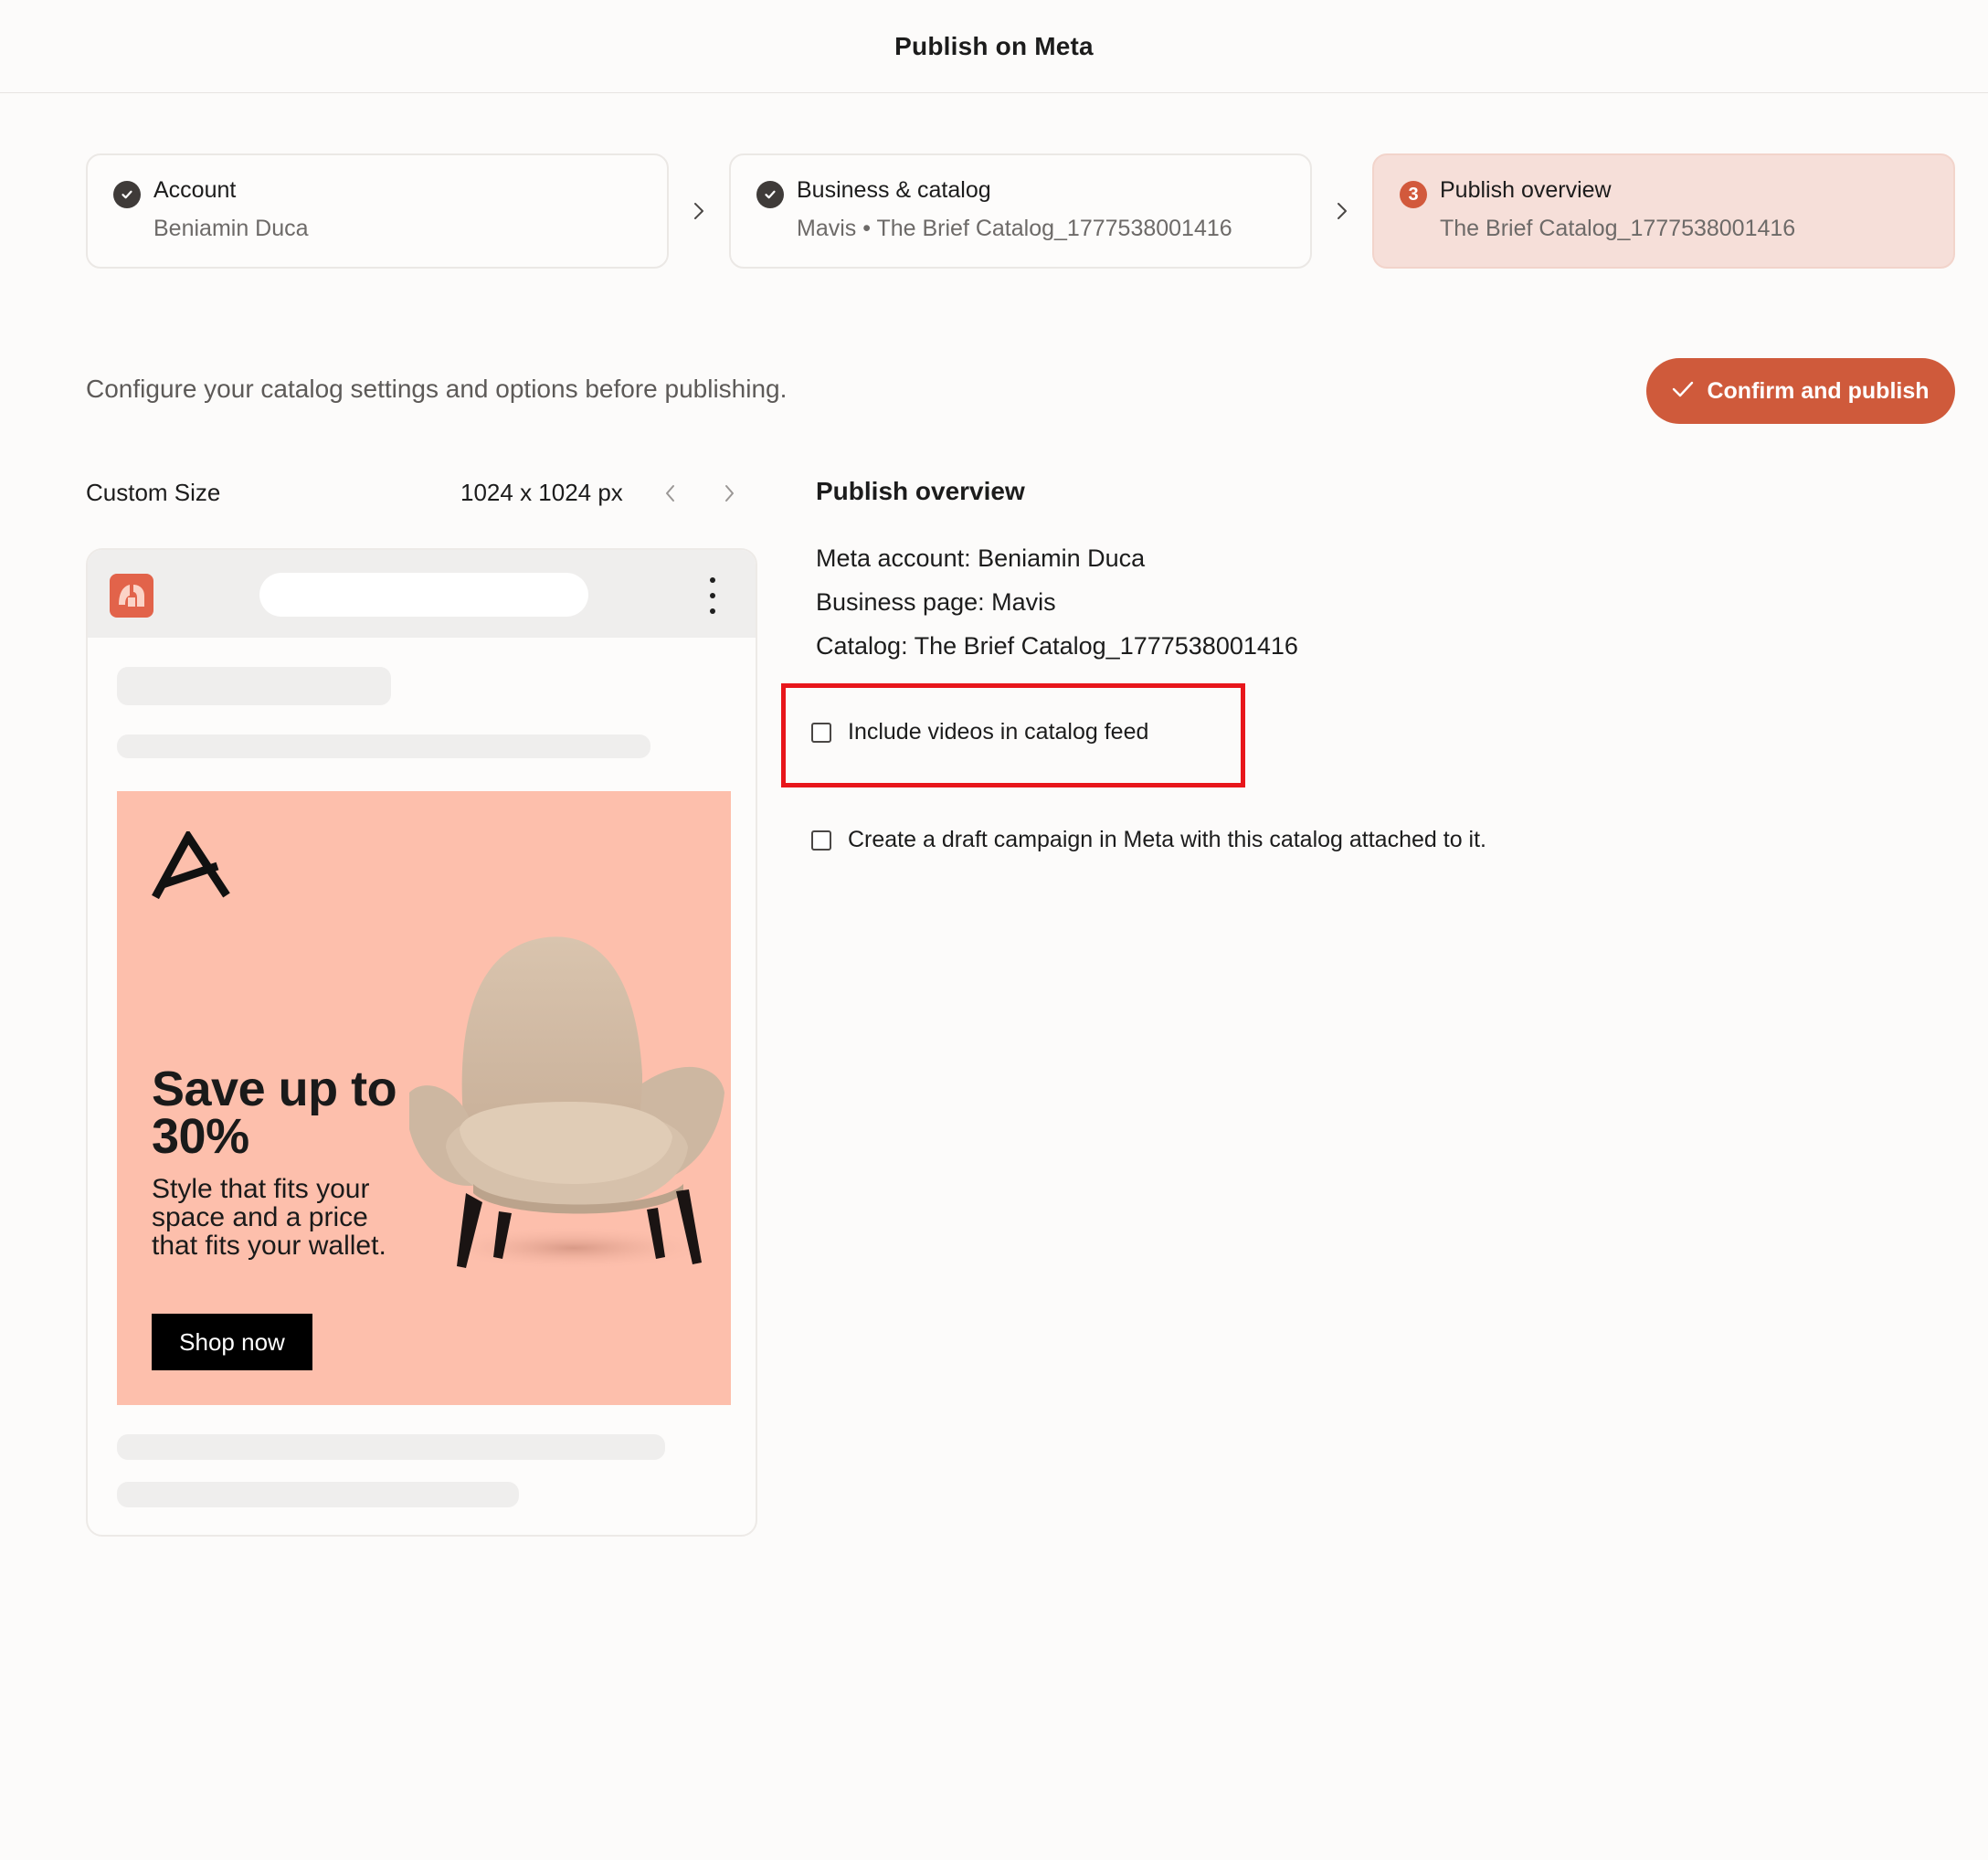 This screenshot has width=1988, height=1860. I want to click on meta-account-line: Meta account: Beniamin Duca, so click(981, 558).